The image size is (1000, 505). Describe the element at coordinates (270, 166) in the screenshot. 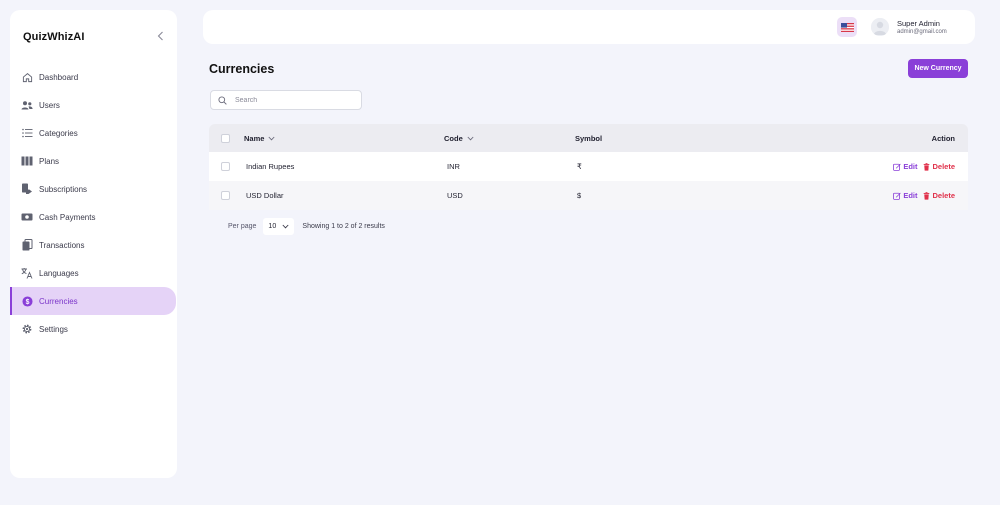

I see `currency-name: Indian Rupees` at that location.